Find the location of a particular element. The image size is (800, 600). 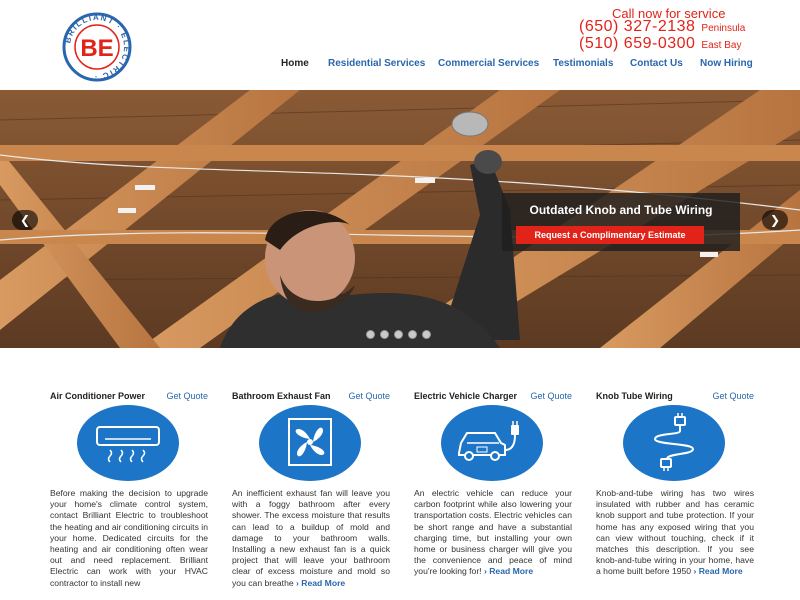

phone-region: Peninsula is located at coordinates (723, 28).